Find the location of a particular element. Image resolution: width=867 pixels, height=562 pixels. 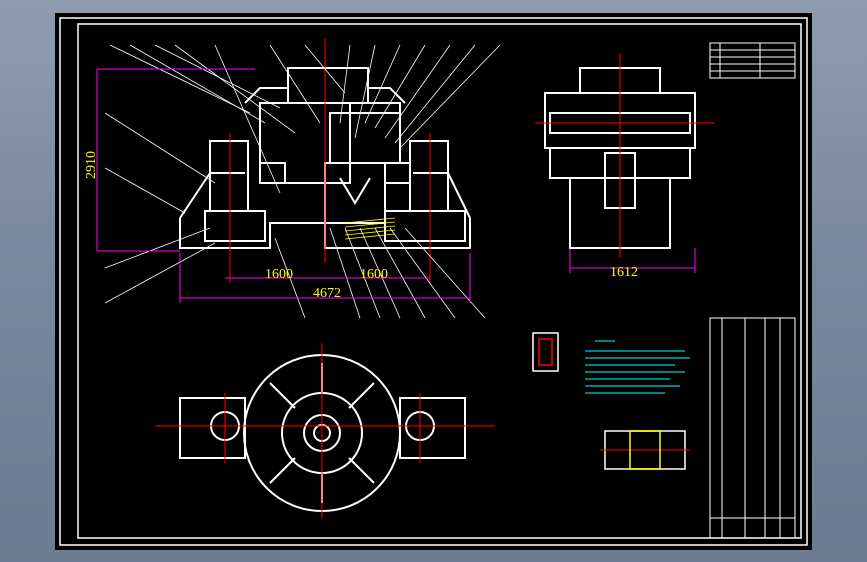

dim-height-2910: 2910 is located at coordinates (91, 165).